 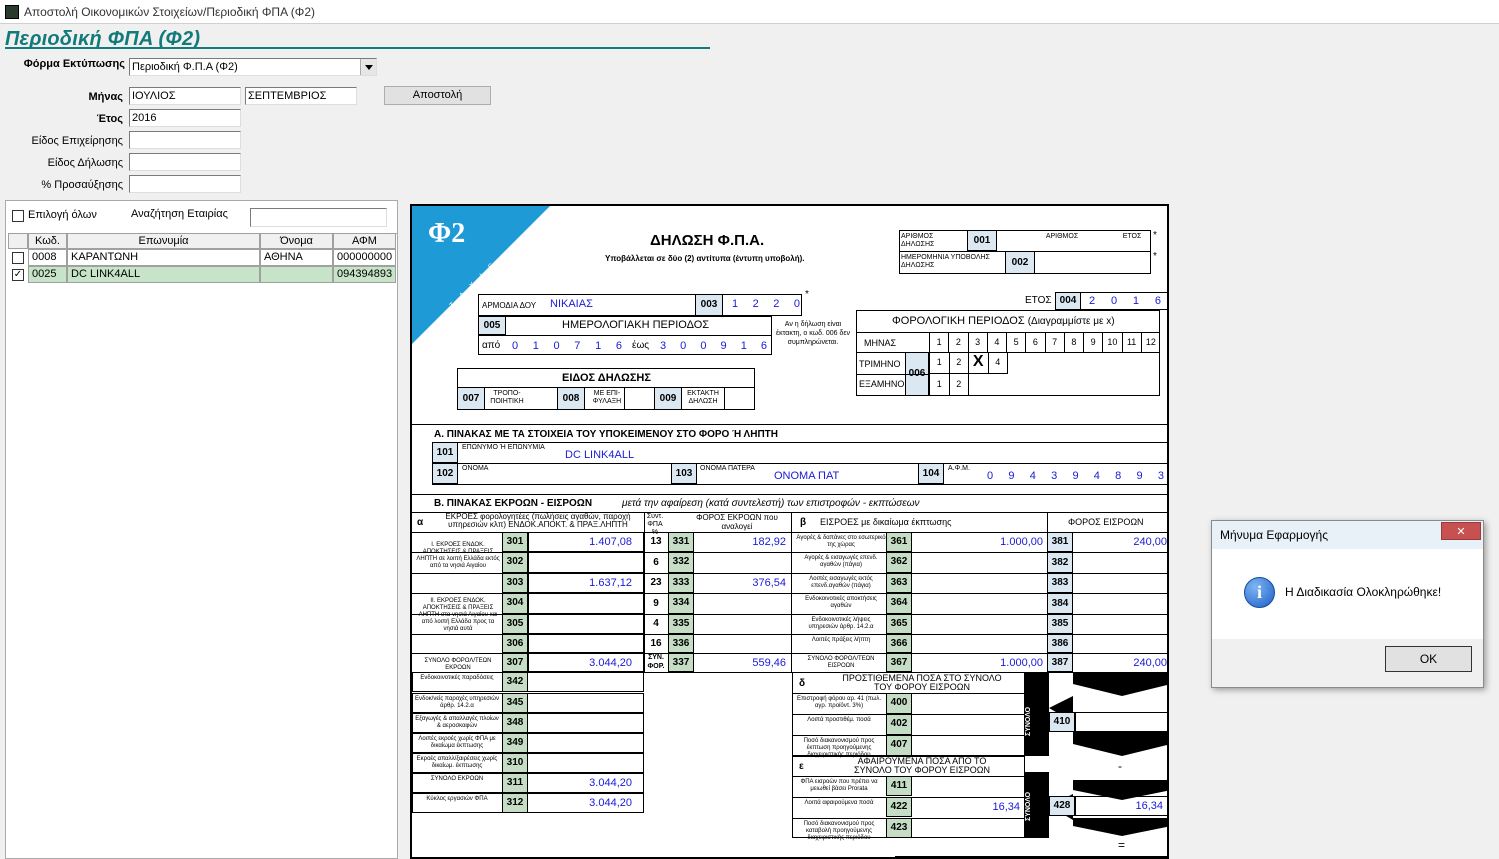 What do you see at coordinates (610, 783) in the screenshot?
I see `extra-row-value: 3.044,20` at bounding box center [610, 783].